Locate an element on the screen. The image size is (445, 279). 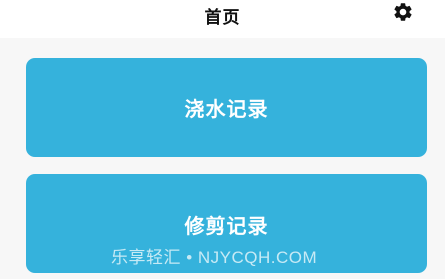
page-title: 首页 is located at coordinates (222, 18).